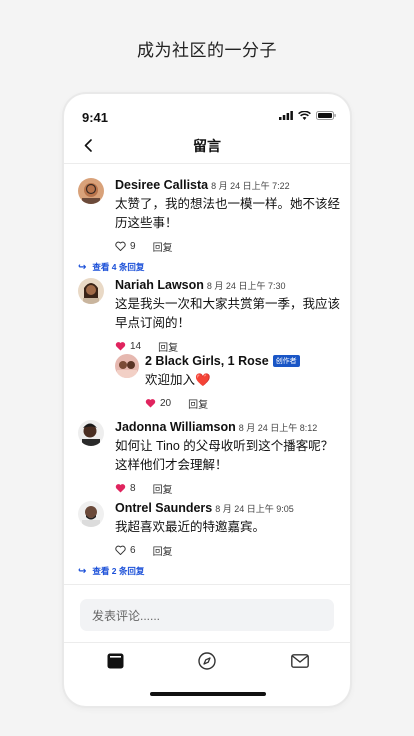 This screenshot has width=414, height=736. What do you see at coordinates (326, 115) in the screenshot?
I see `battery-icon` at bounding box center [326, 115].